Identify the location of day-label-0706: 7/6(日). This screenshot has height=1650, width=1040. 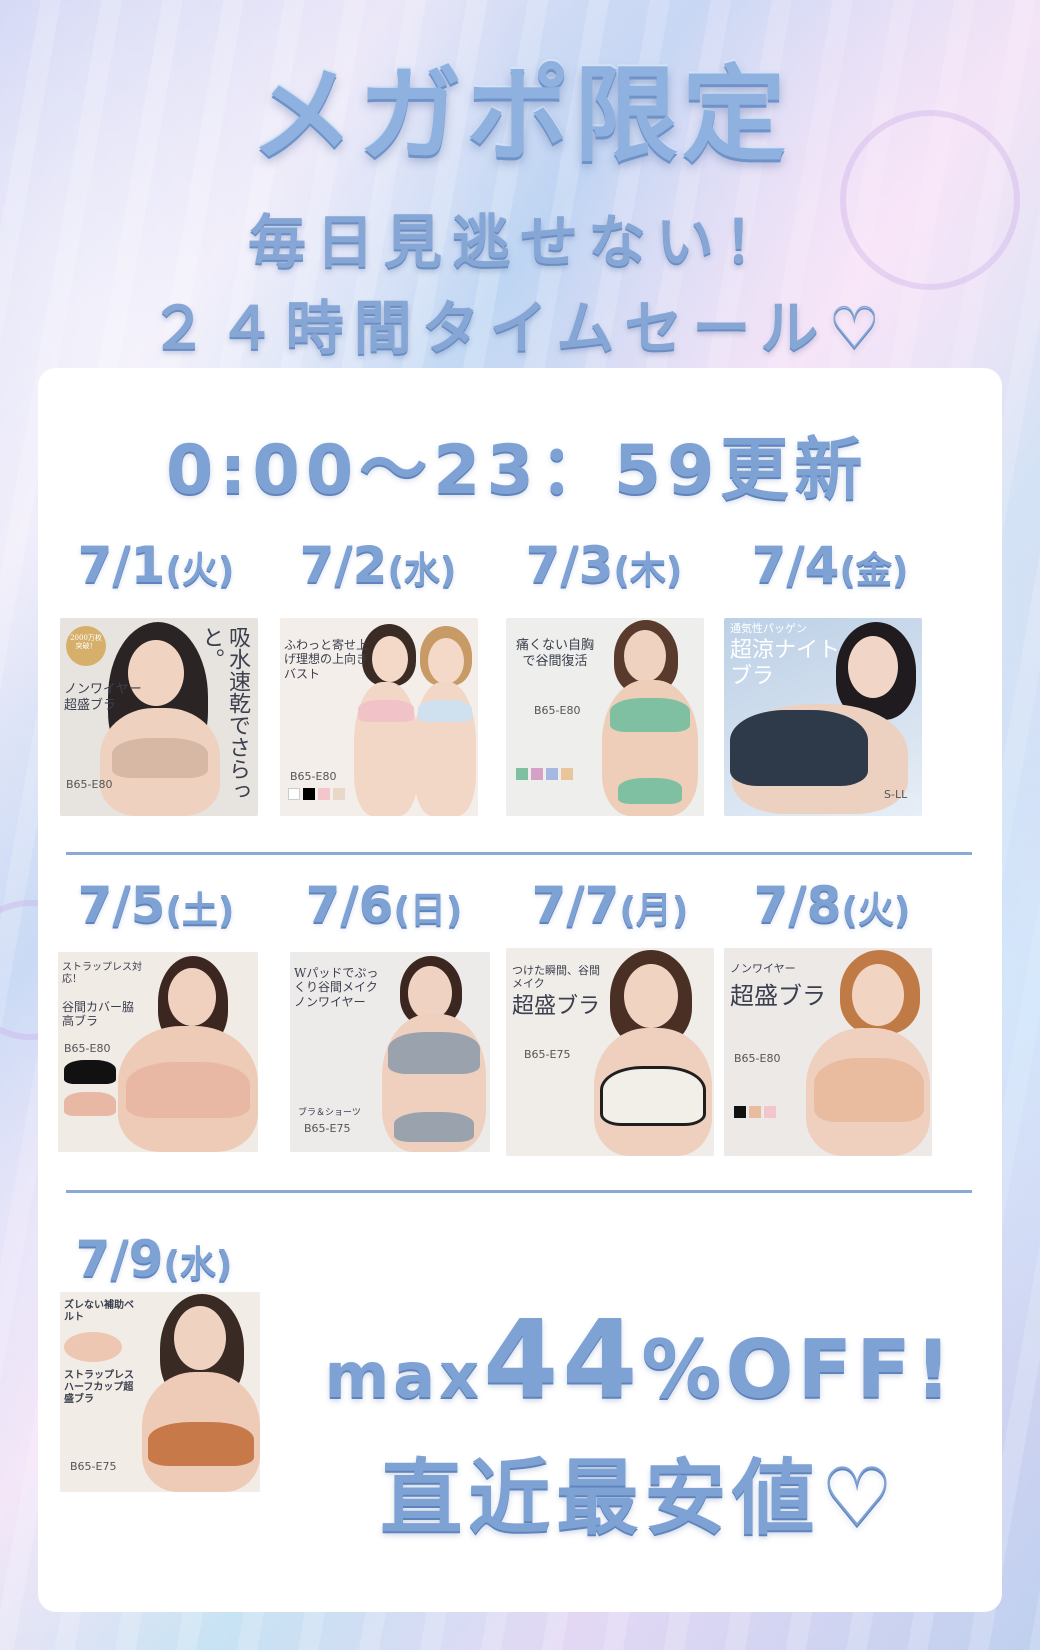
(384, 905).